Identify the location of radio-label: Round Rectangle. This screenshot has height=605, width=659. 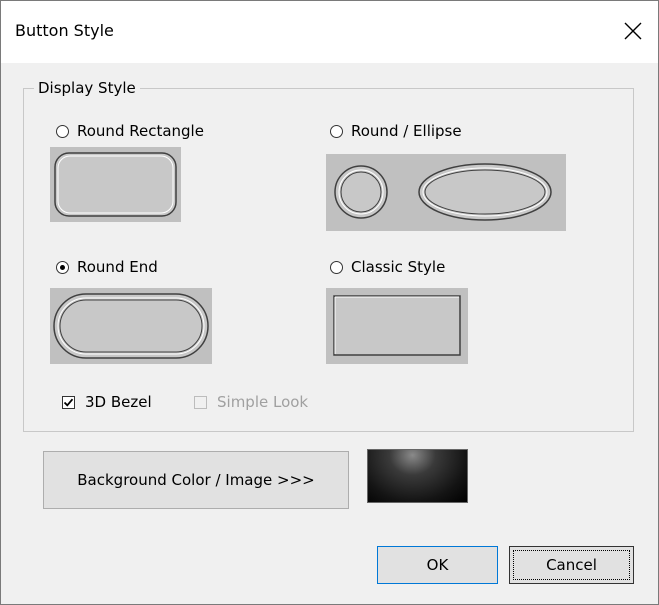
(140, 131).